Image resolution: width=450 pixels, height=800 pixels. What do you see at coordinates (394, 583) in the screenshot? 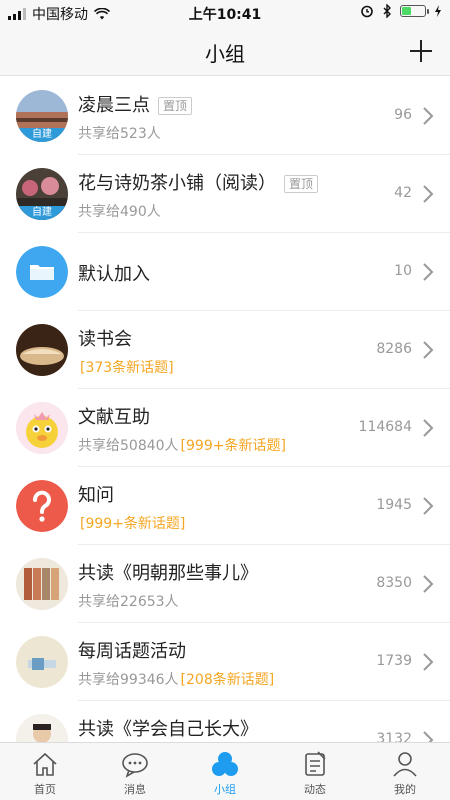
I see `member-count: 8350` at bounding box center [394, 583].